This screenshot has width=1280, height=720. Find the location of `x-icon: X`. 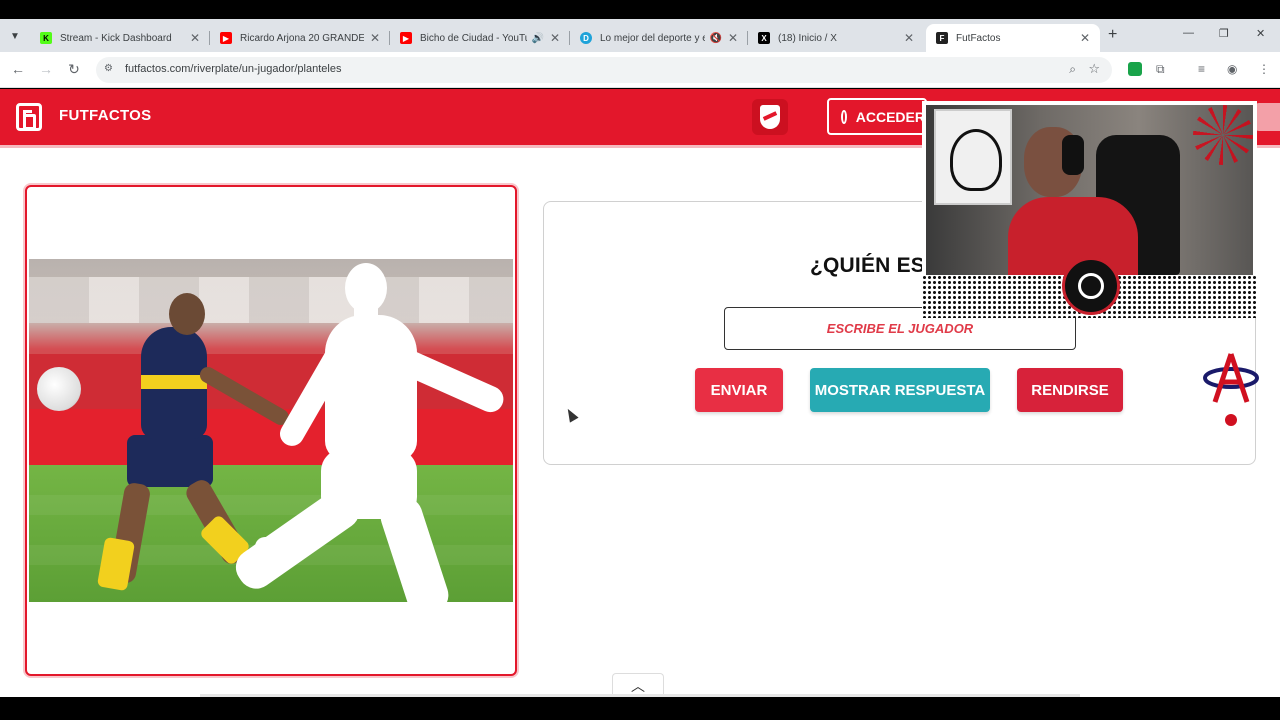

x-icon: X is located at coordinates (764, 38).